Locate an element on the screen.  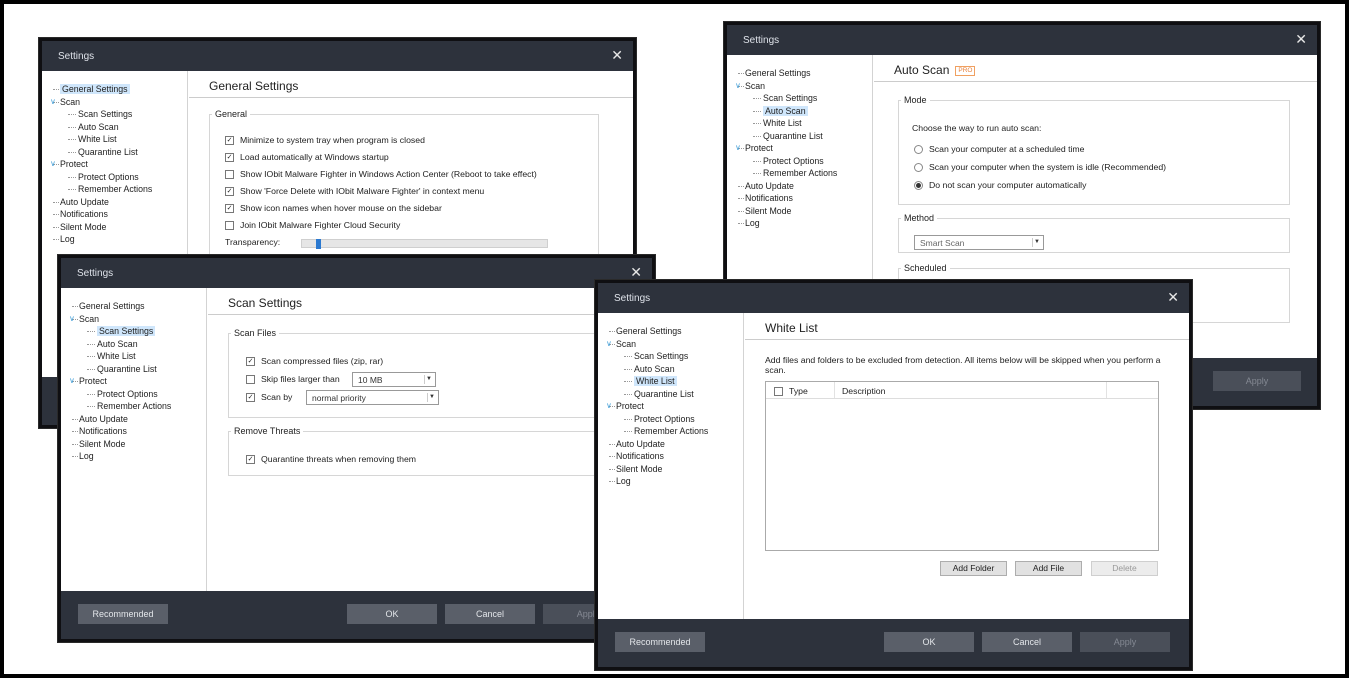
method-select: Smart Scan ▼ is located at coordinates (979, 242).